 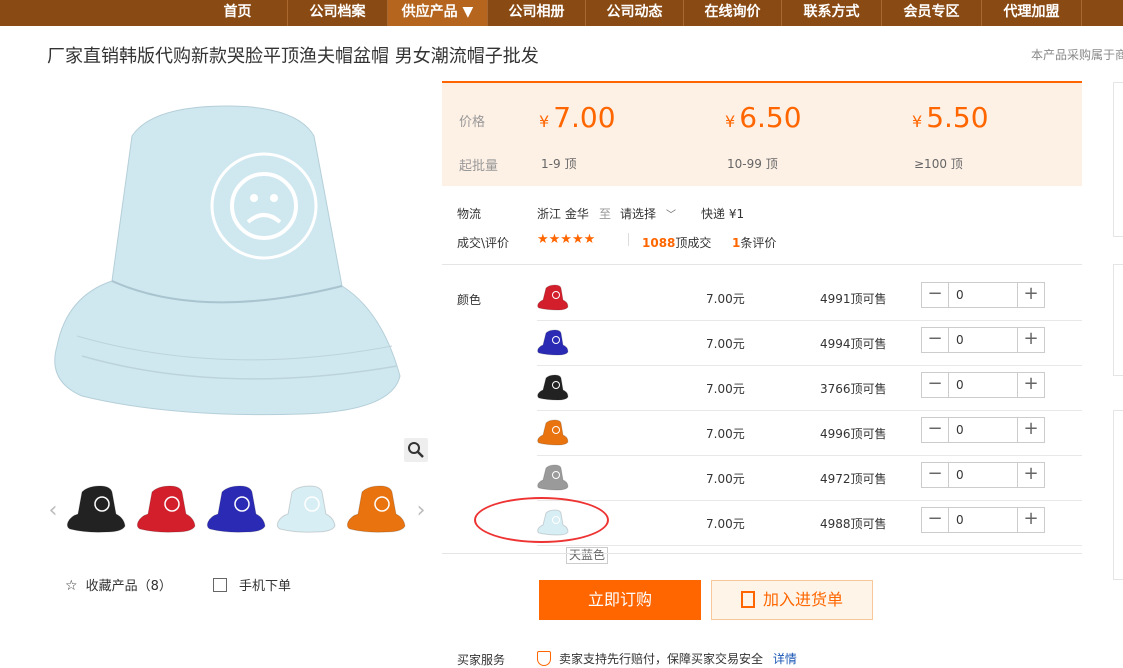 I want to click on thumb-prev-arrow: ‹, so click(x=53, y=512).